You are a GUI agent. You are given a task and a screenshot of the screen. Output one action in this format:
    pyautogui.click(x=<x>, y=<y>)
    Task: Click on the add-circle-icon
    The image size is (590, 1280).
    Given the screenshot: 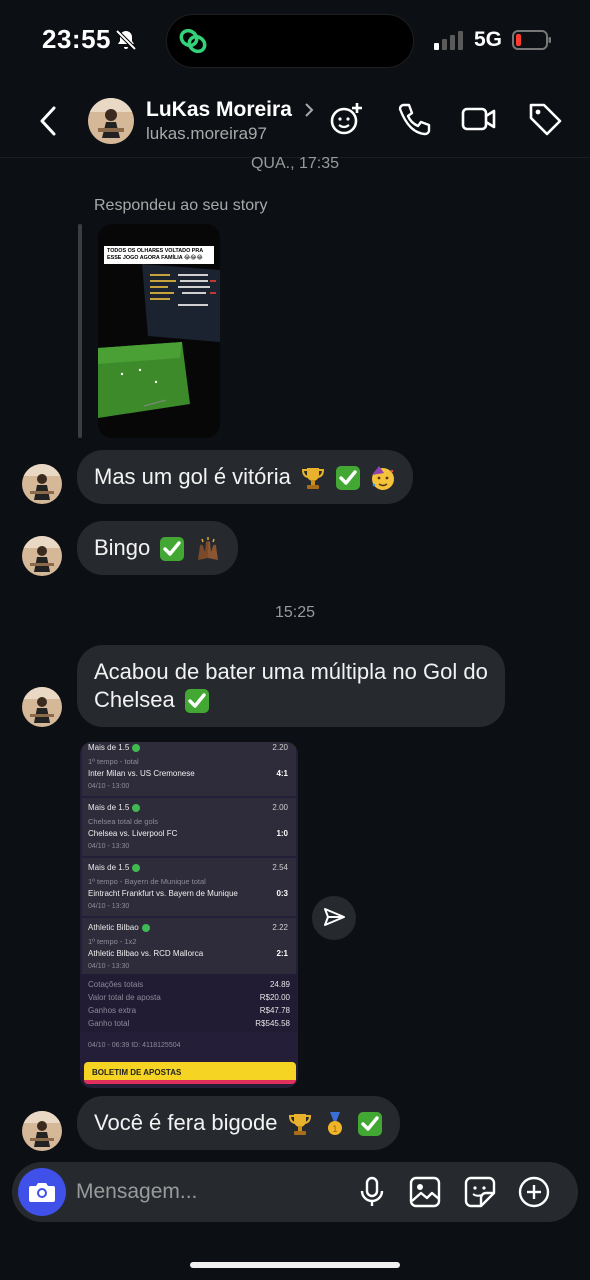 What is the action you would take?
    pyautogui.click(x=534, y=1192)
    